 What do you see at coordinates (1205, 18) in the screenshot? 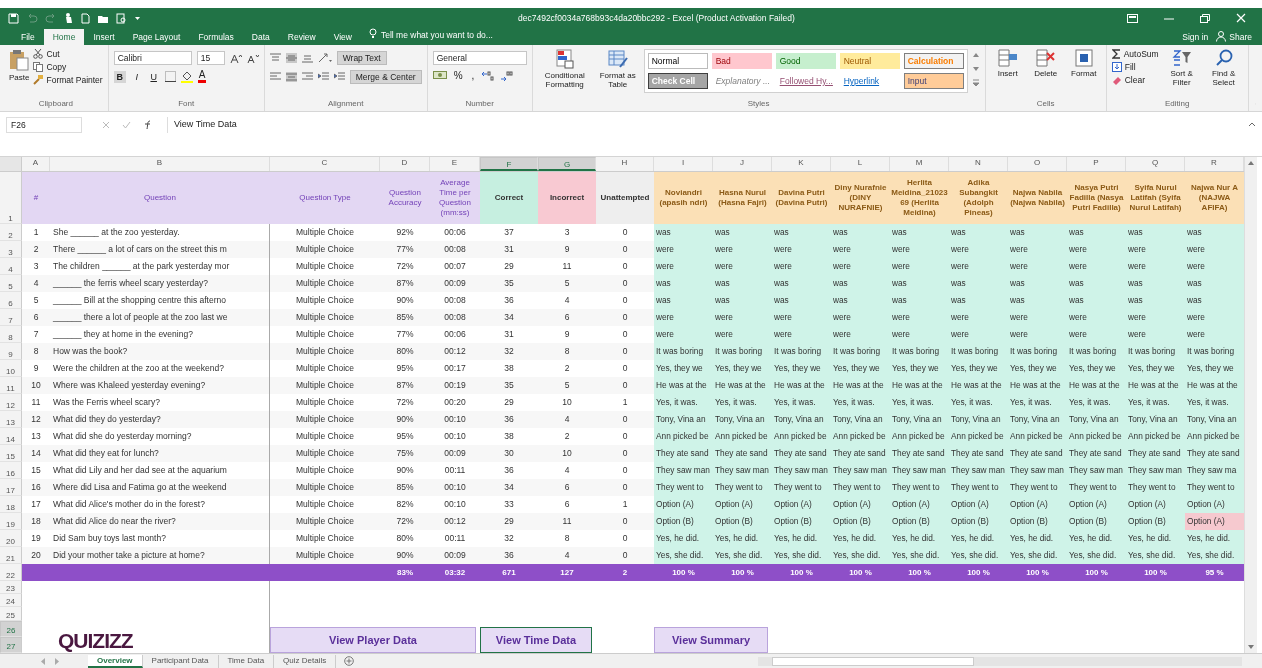
I see `restore-icon` at bounding box center [1205, 18].